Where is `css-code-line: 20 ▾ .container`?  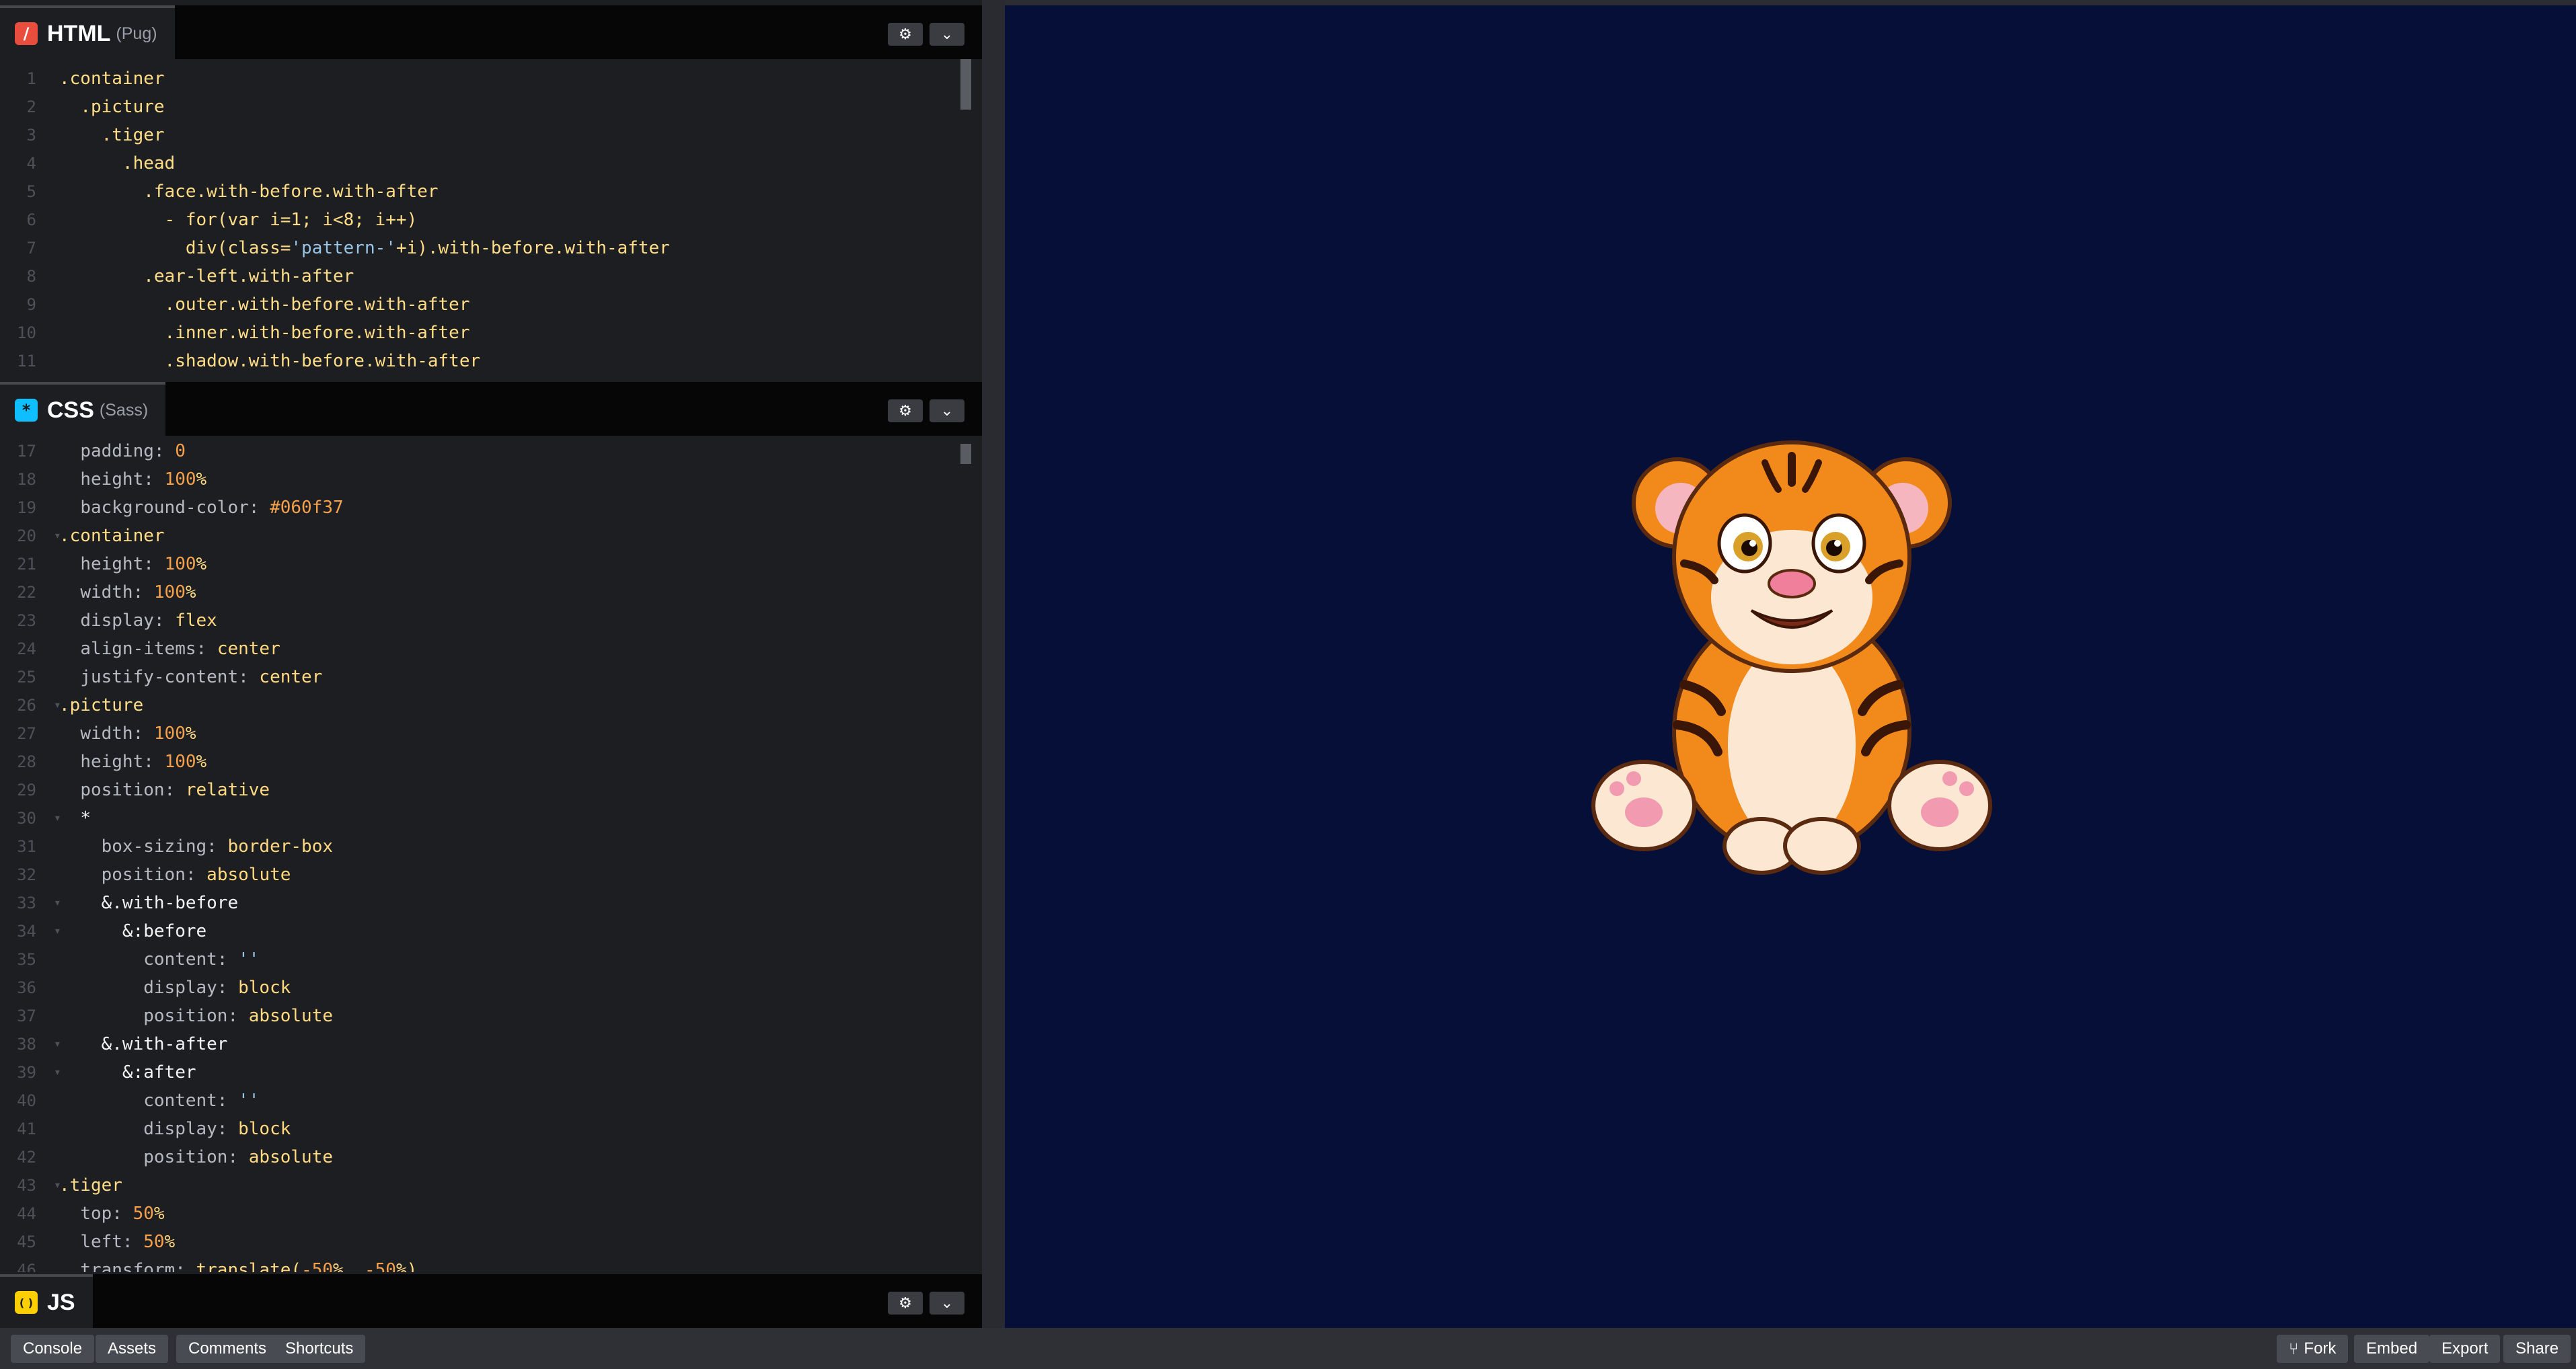
css-code-line: 20 ▾ .container is located at coordinates (491, 536).